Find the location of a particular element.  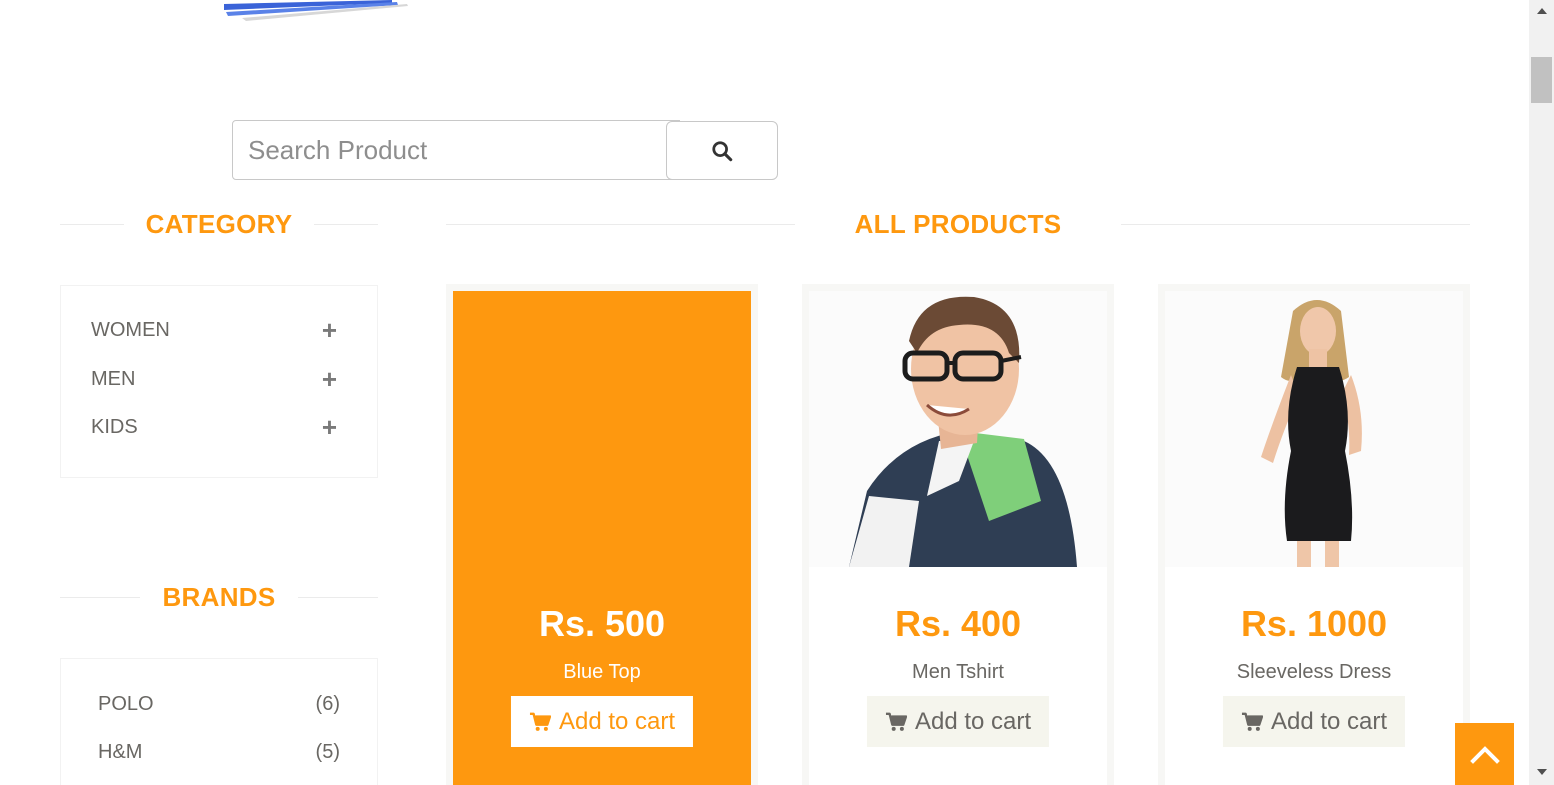

category-item-kids: KIDS + is located at coordinates (214, 427).